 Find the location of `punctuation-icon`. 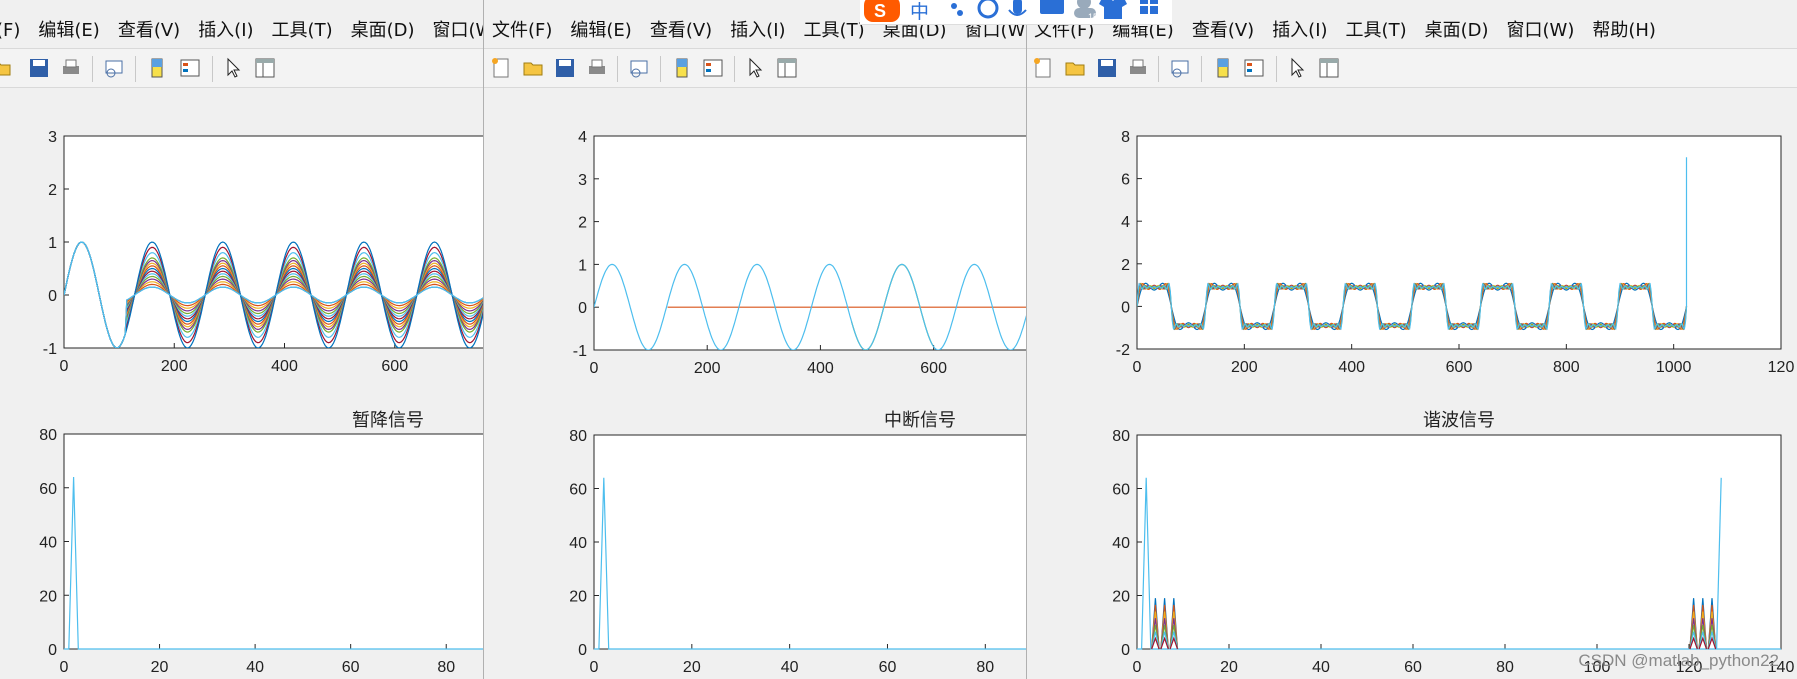

punctuation-icon is located at coordinates (957, 9).